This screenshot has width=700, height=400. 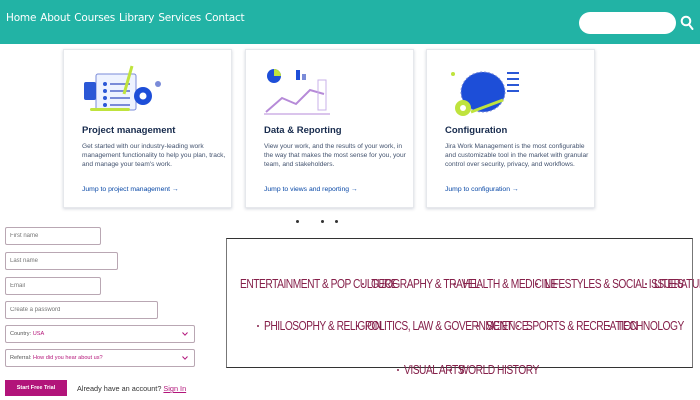 What do you see at coordinates (582, 326) in the screenshot?
I see `category-link: SPORTS & RECREATION` at bounding box center [582, 326].